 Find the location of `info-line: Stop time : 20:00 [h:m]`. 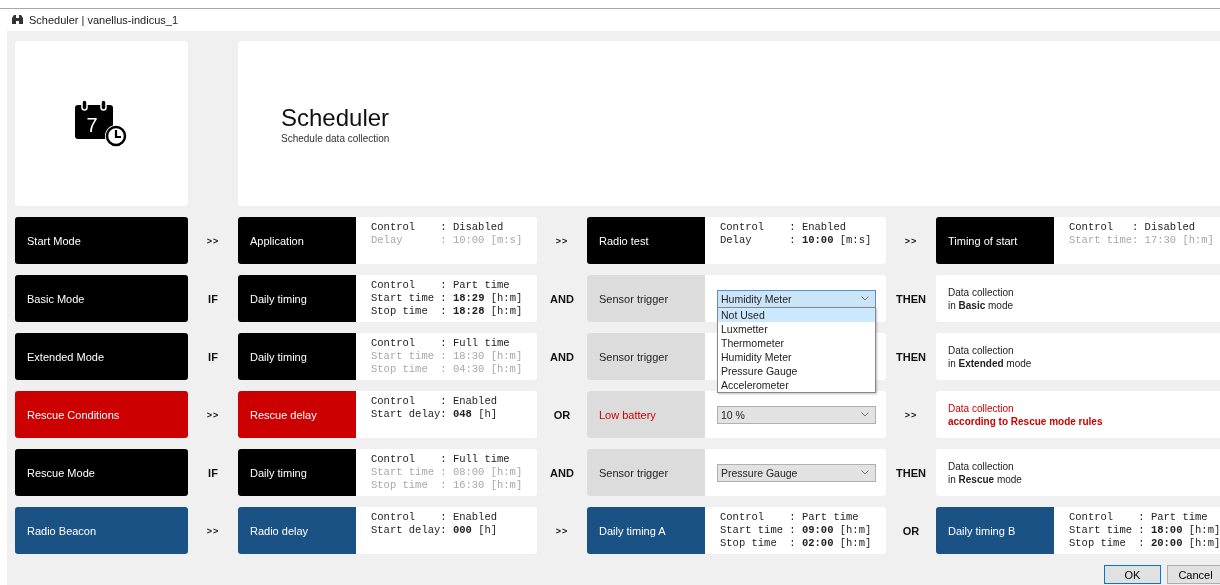

info-line: Stop time : 20:00 [h:m] is located at coordinates (1144, 543).